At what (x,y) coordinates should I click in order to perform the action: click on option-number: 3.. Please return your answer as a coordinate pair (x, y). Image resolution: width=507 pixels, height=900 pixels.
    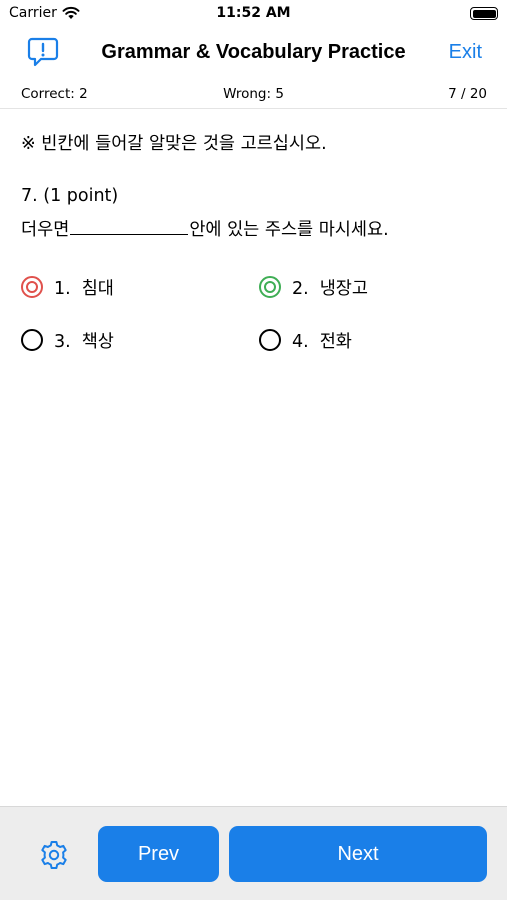
    Looking at the image, I should click on (62, 341).